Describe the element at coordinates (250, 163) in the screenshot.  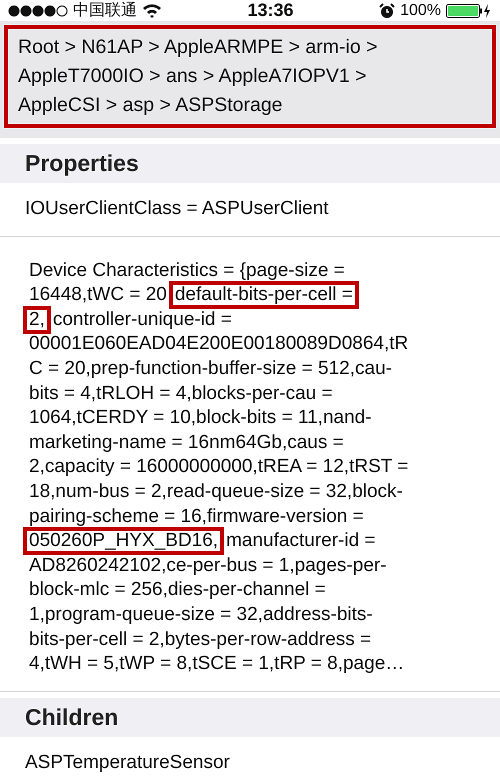
I see `section-header: Properties` at that location.